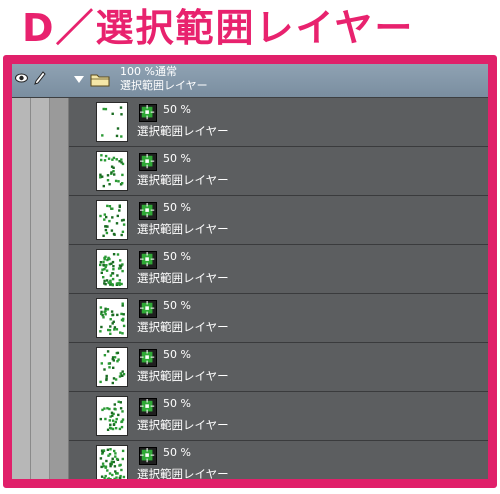 This screenshot has height=494, width=500. What do you see at coordinates (59, 271) in the screenshot?
I see `lock-column` at bounding box center [59, 271].